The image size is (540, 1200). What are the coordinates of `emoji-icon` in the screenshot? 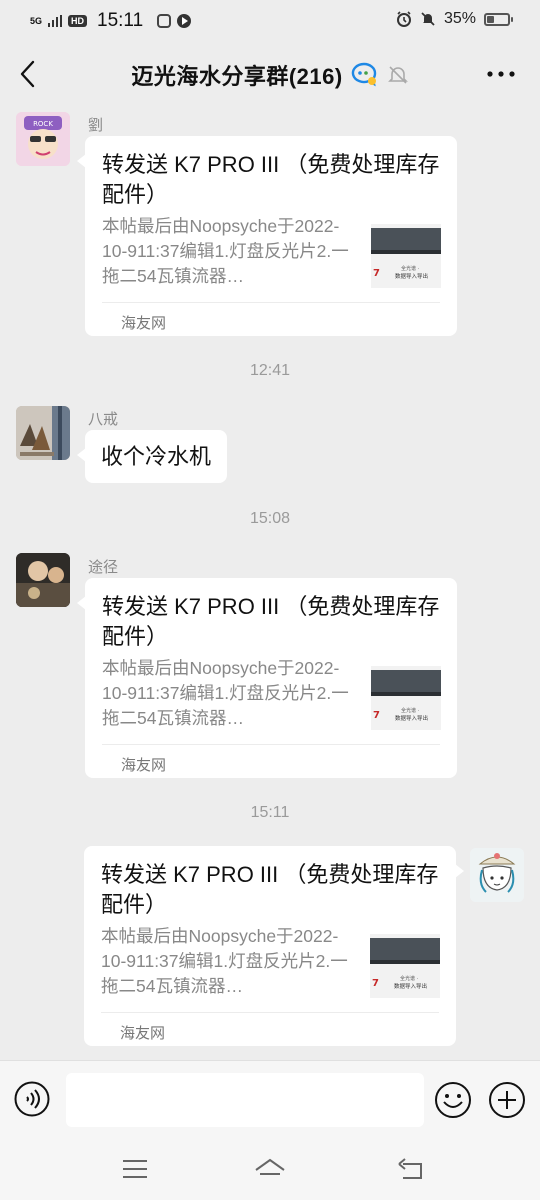 It's located at (453, 1100).